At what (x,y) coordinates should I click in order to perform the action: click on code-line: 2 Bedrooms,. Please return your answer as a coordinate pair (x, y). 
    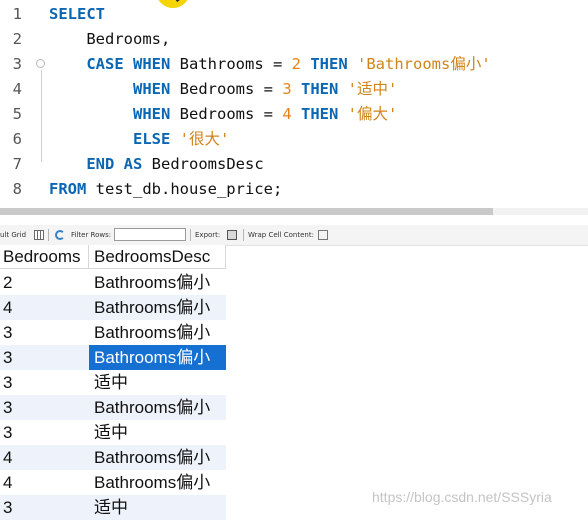
    Looking at the image, I should click on (85, 39).